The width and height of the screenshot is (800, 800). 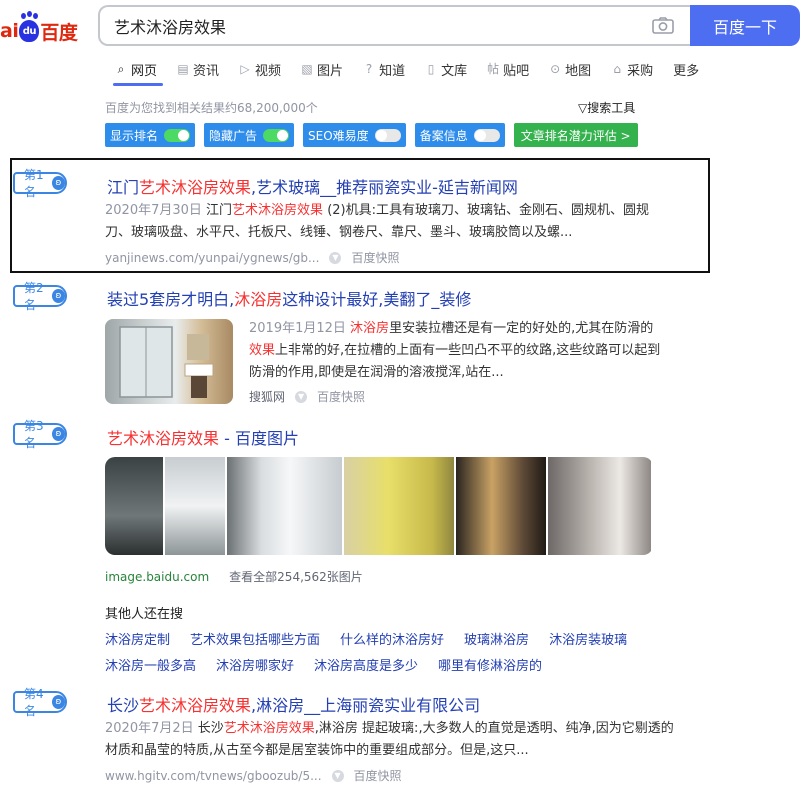 What do you see at coordinates (570, 69) in the screenshot?
I see `tab-map: ⊙ 地图` at bounding box center [570, 69].